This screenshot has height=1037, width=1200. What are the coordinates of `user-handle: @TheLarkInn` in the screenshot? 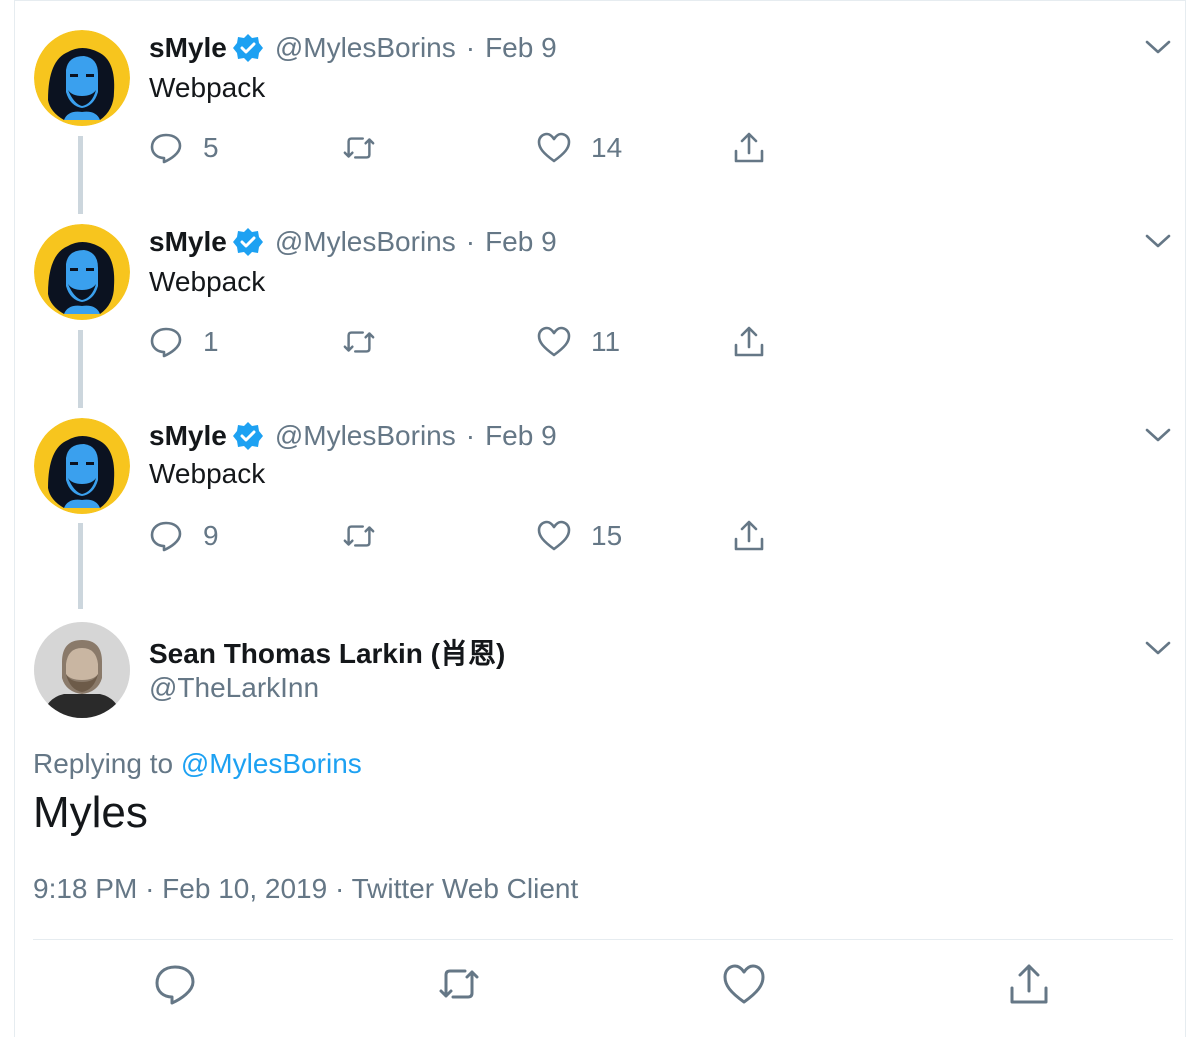 It's located at (234, 688).